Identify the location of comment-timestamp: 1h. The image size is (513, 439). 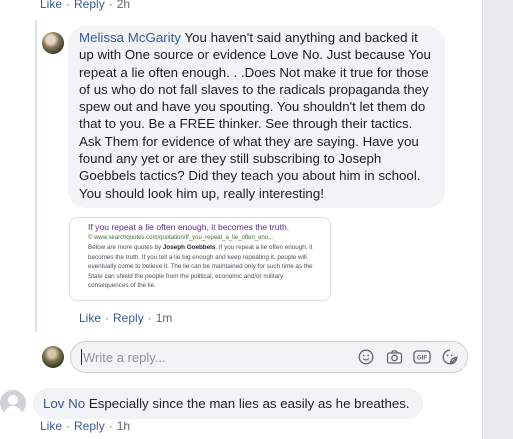
(123, 426).